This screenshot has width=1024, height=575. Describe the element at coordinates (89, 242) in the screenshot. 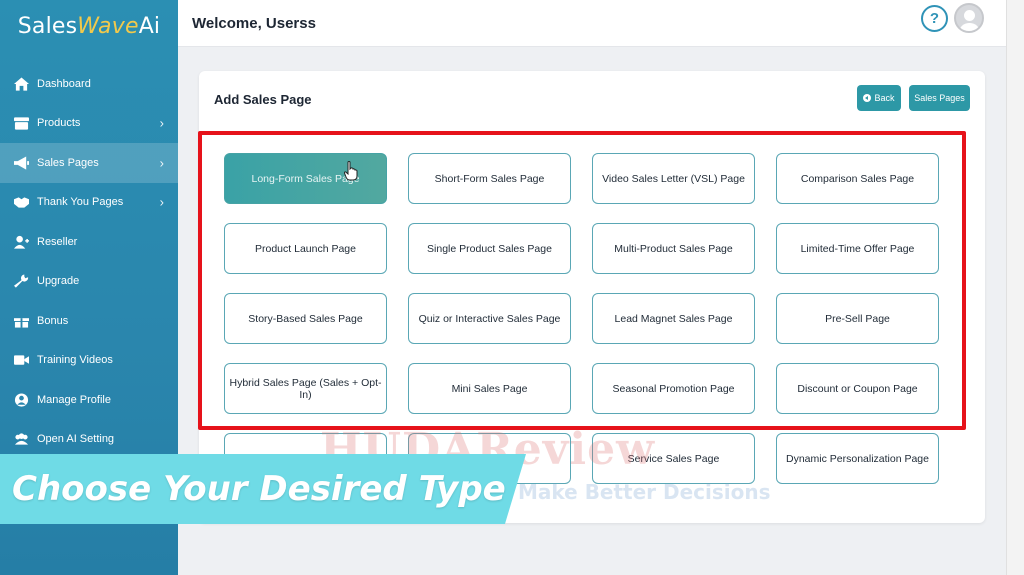

I see `sidebar-item-reseller: Reseller` at that location.